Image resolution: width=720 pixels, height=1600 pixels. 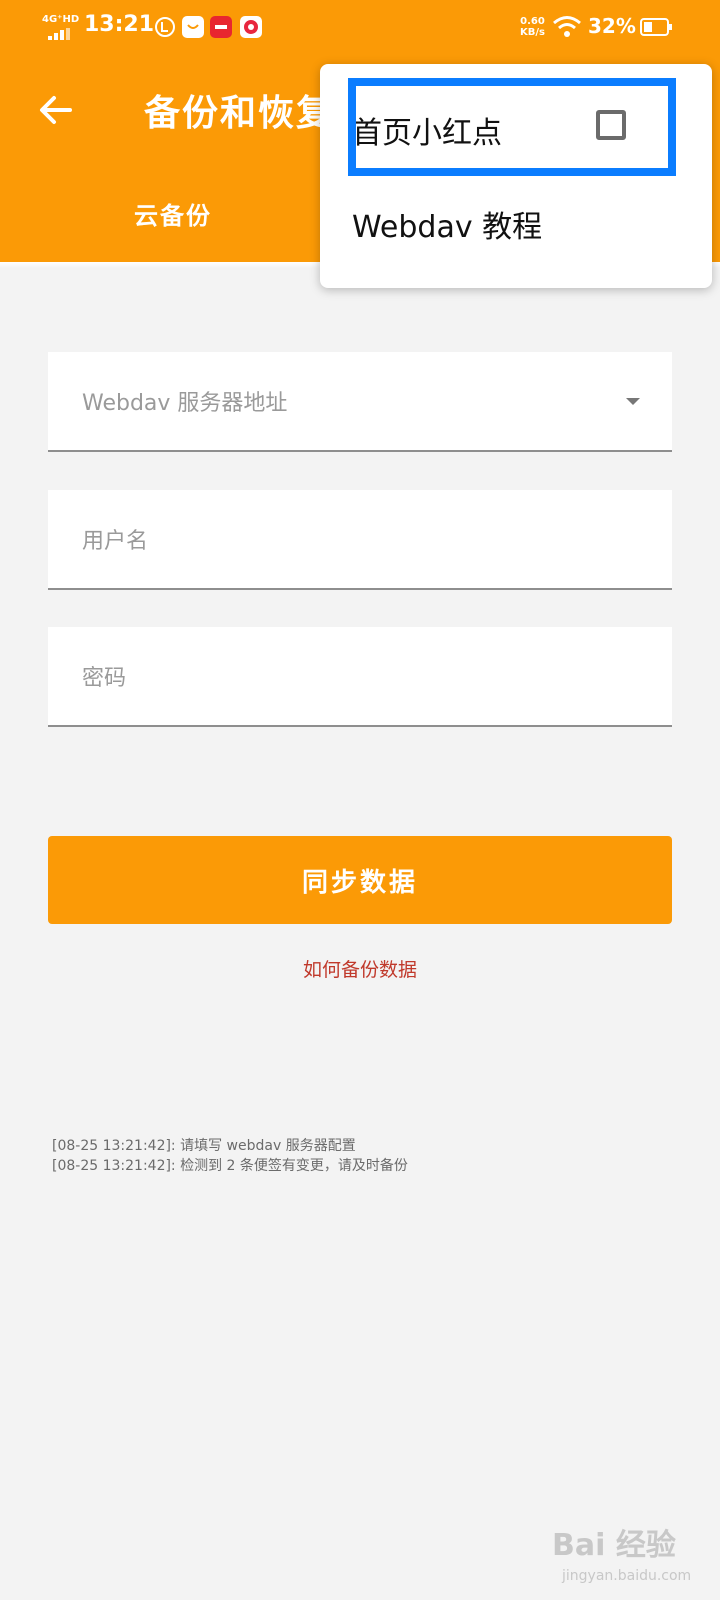 What do you see at coordinates (633, 401) in the screenshot?
I see `dropdown-arrow-icon` at bounding box center [633, 401].